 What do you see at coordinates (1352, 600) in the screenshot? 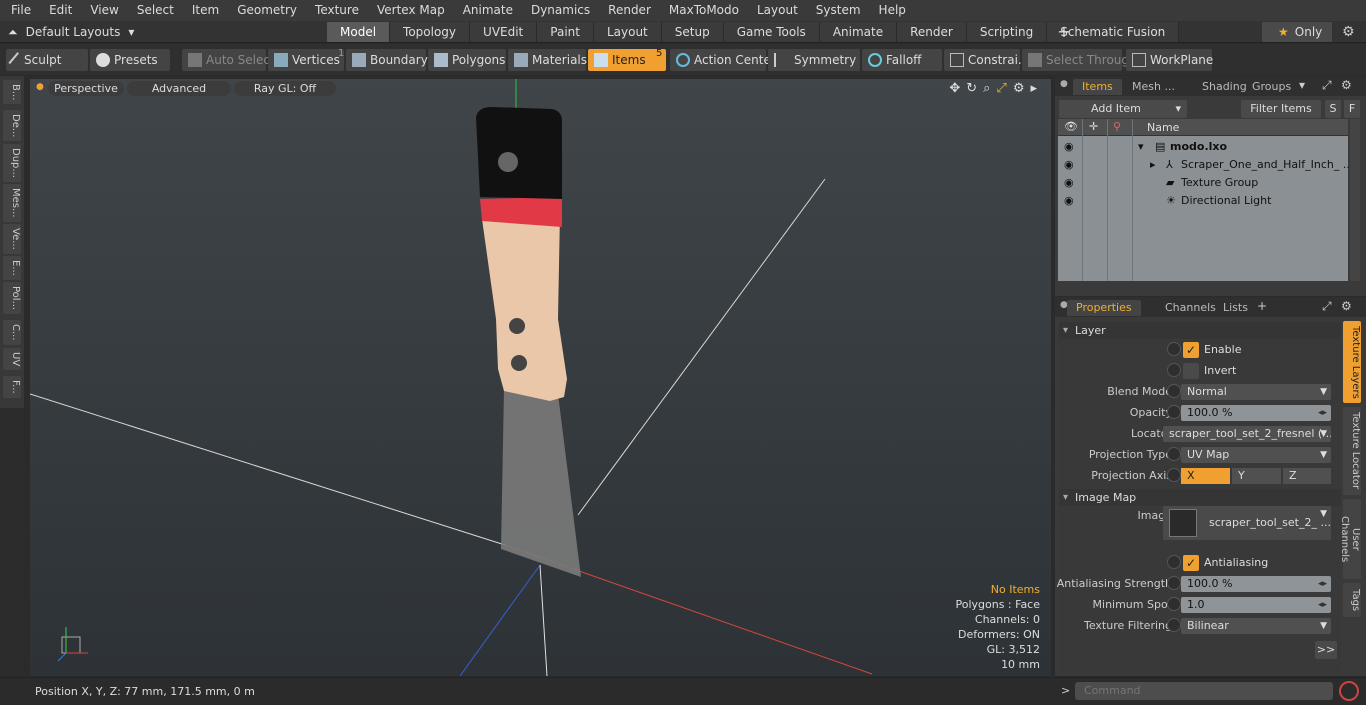
I see `tab-tags: Tags` at bounding box center [1352, 600].